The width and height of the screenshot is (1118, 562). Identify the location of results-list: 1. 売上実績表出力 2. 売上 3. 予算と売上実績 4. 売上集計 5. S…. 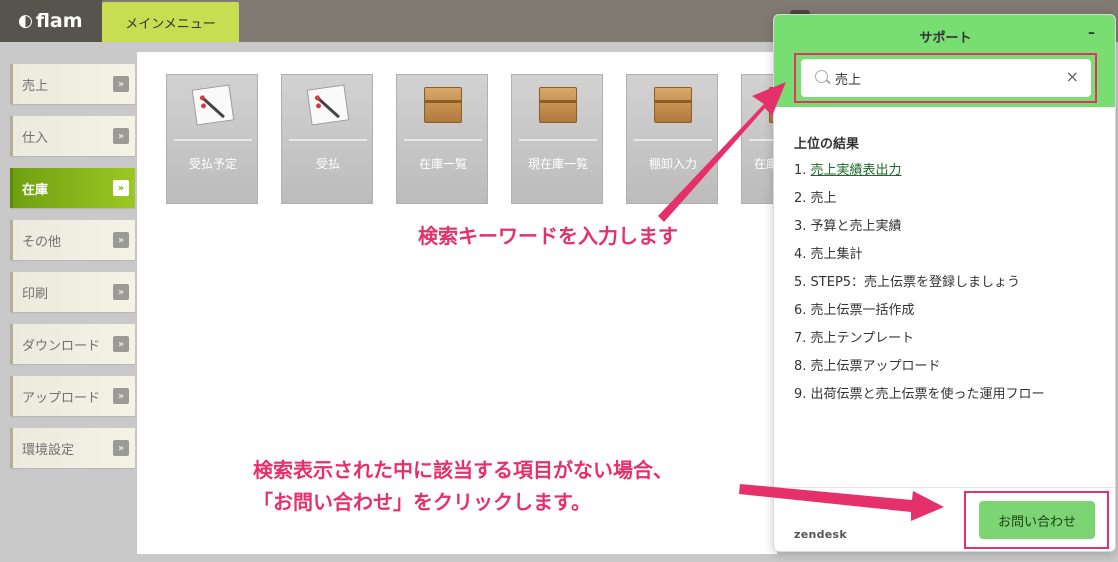
(919, 285).